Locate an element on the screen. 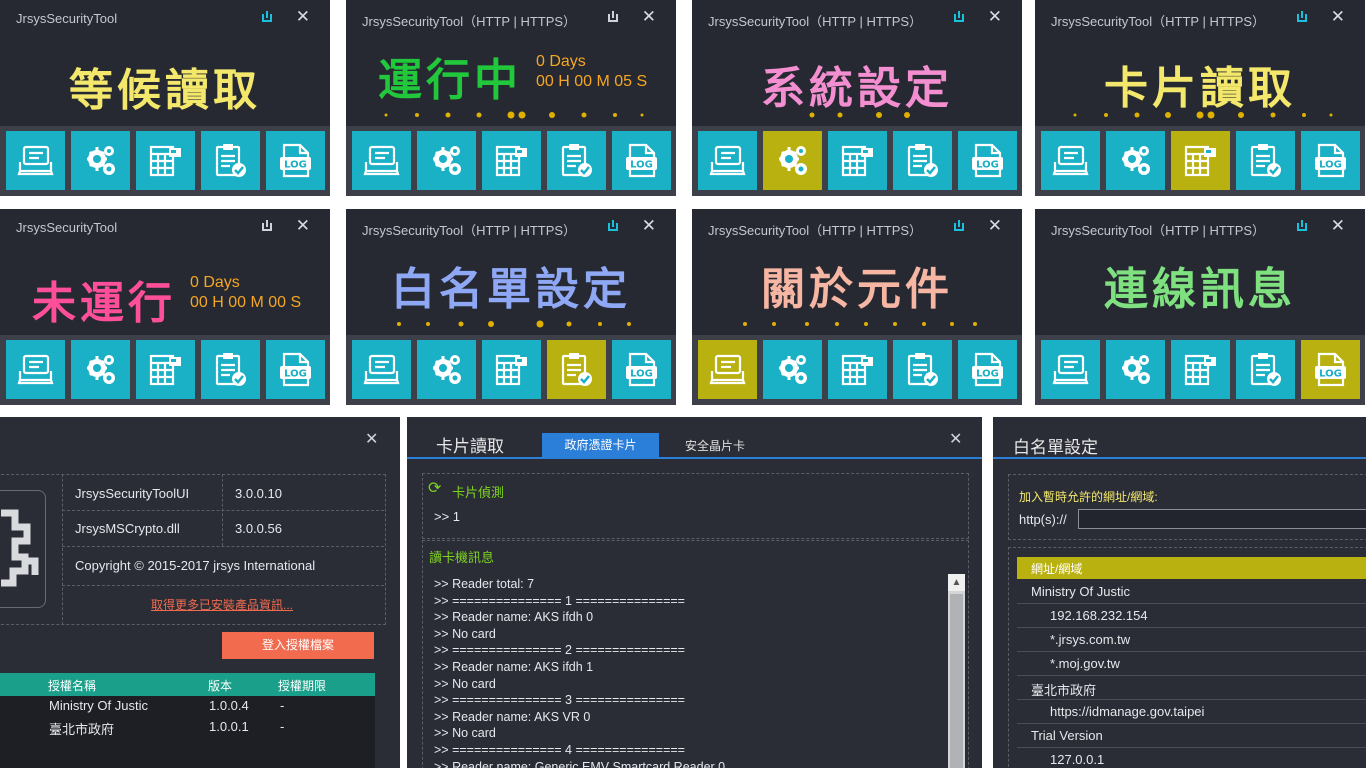 This screenshot has width=1366, height=768. refresh-icon: ⟳ is located at coordinates (434, 488).